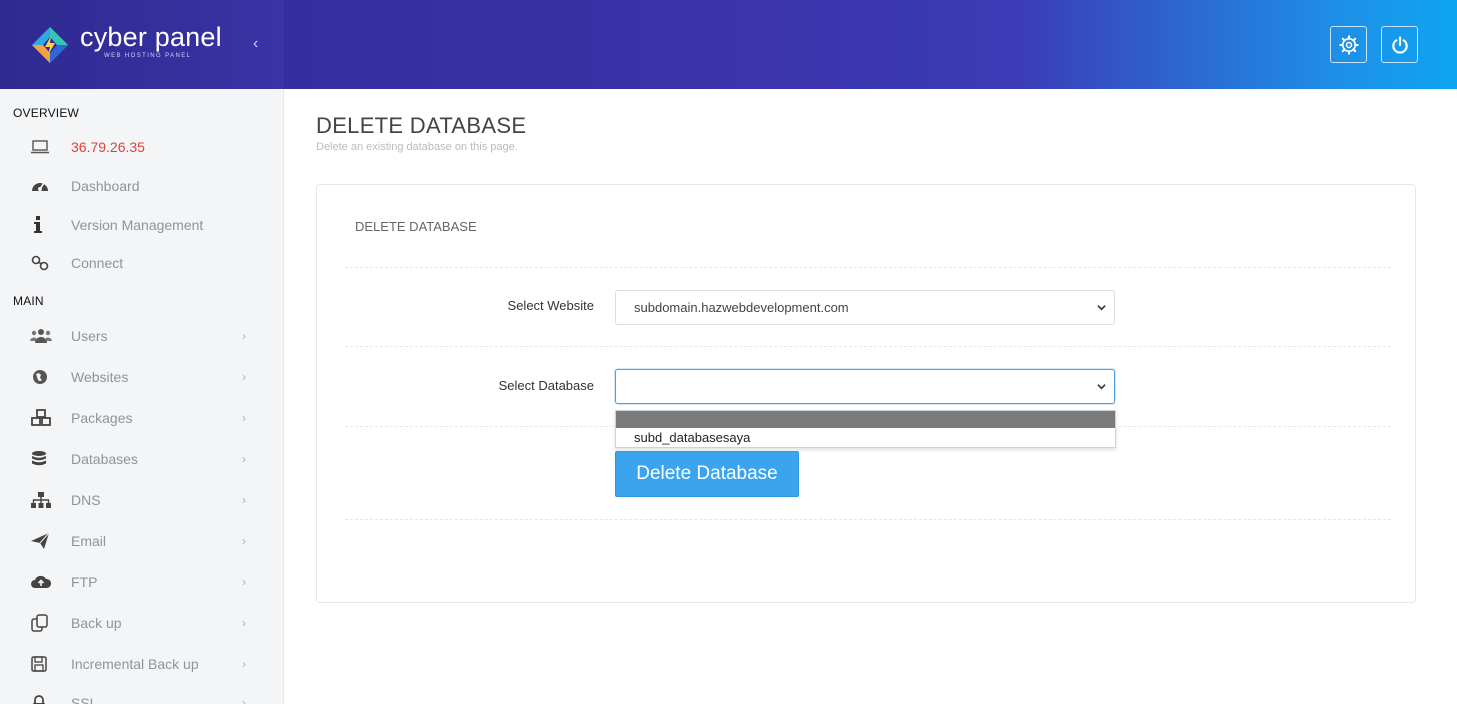 The width and height of the screenshot is (1457, 704). Describe the element at coordinates (102, 418) in the screenshot. I see `sidebar-item-label: Packages` at that location.